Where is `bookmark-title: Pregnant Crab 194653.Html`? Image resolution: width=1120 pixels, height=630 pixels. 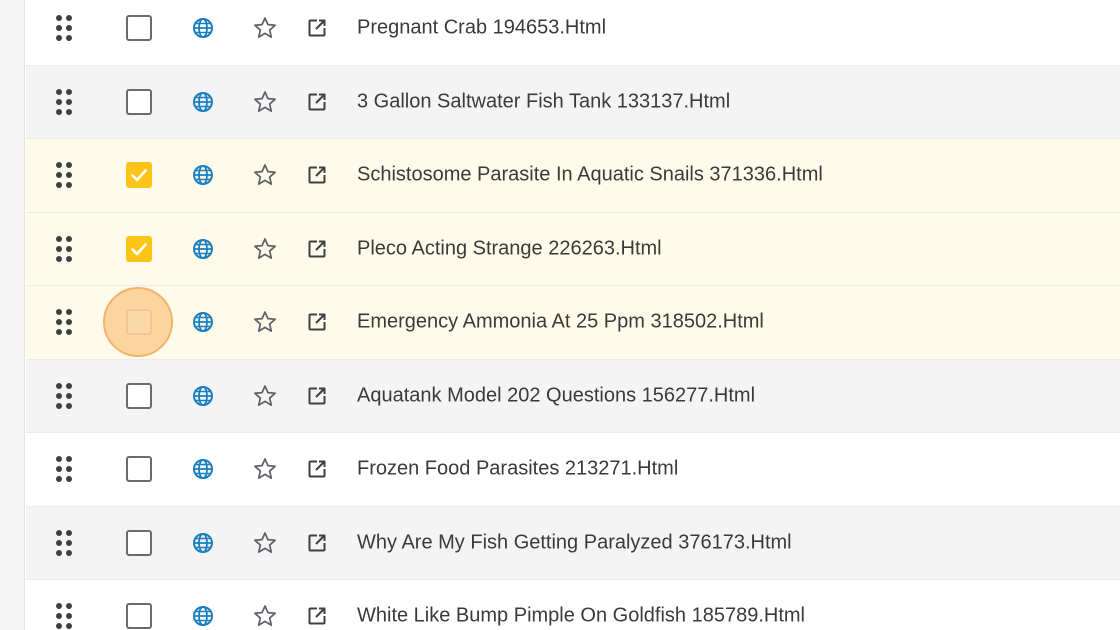 bookmark-title: Pregnant Crab 194653.Html is located at coordinates (481, 28).